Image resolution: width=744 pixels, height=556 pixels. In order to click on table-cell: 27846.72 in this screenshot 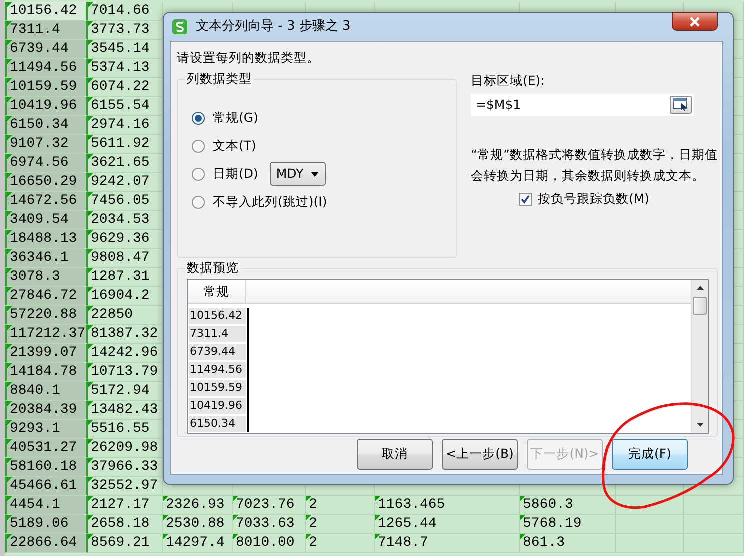, I will do `click(46, 296)`.